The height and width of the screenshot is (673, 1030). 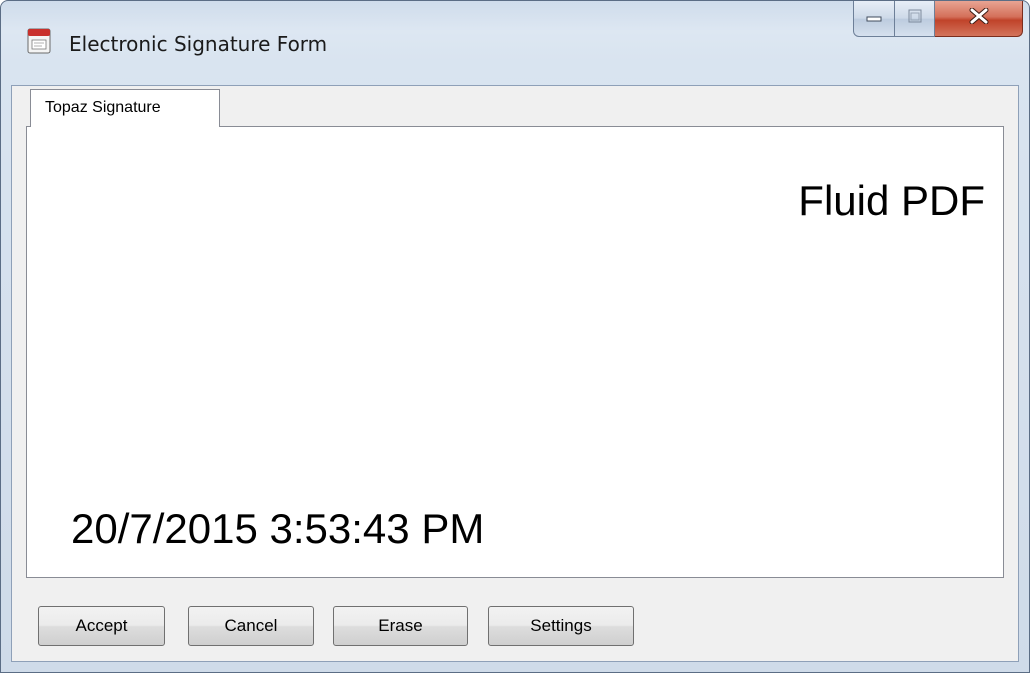 I want to click on maximize-icon, so click(x=915, y=18).